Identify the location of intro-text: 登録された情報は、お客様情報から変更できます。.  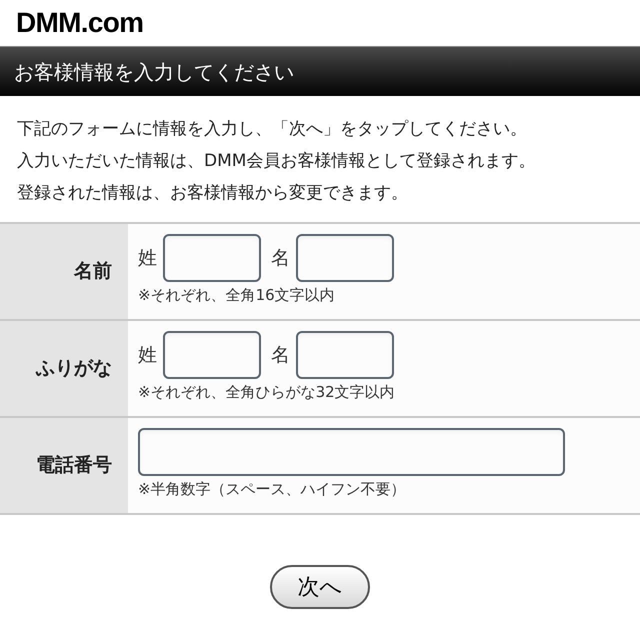
(213, 193).